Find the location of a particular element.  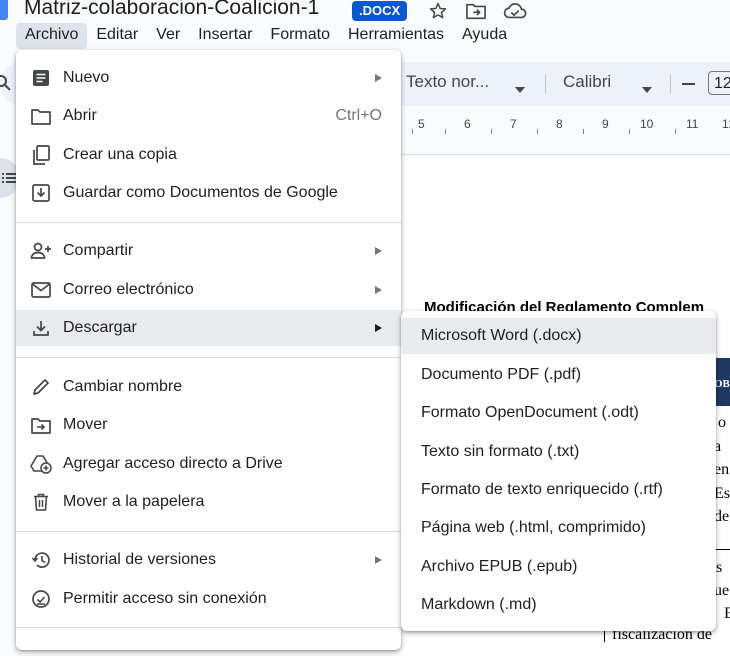

menu-item-label: Compartir is located at coordinates (98, 250).